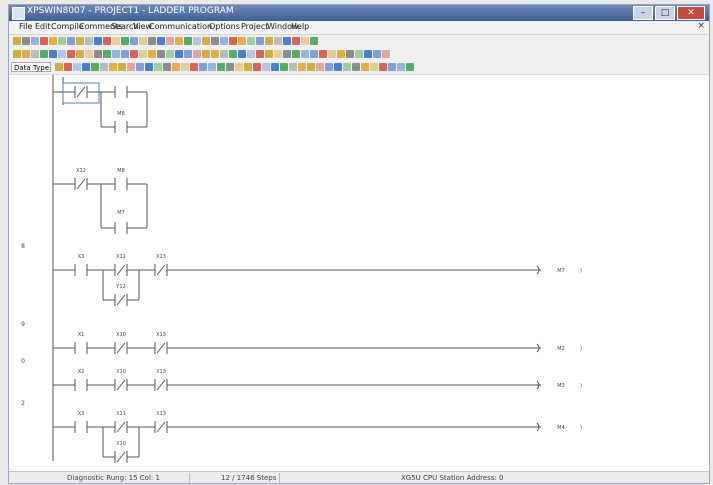  What do you see at coordinates (701, 26) in the screenshot?
I see `mdi-close-icon: ×` at bounding box center [701, 26].